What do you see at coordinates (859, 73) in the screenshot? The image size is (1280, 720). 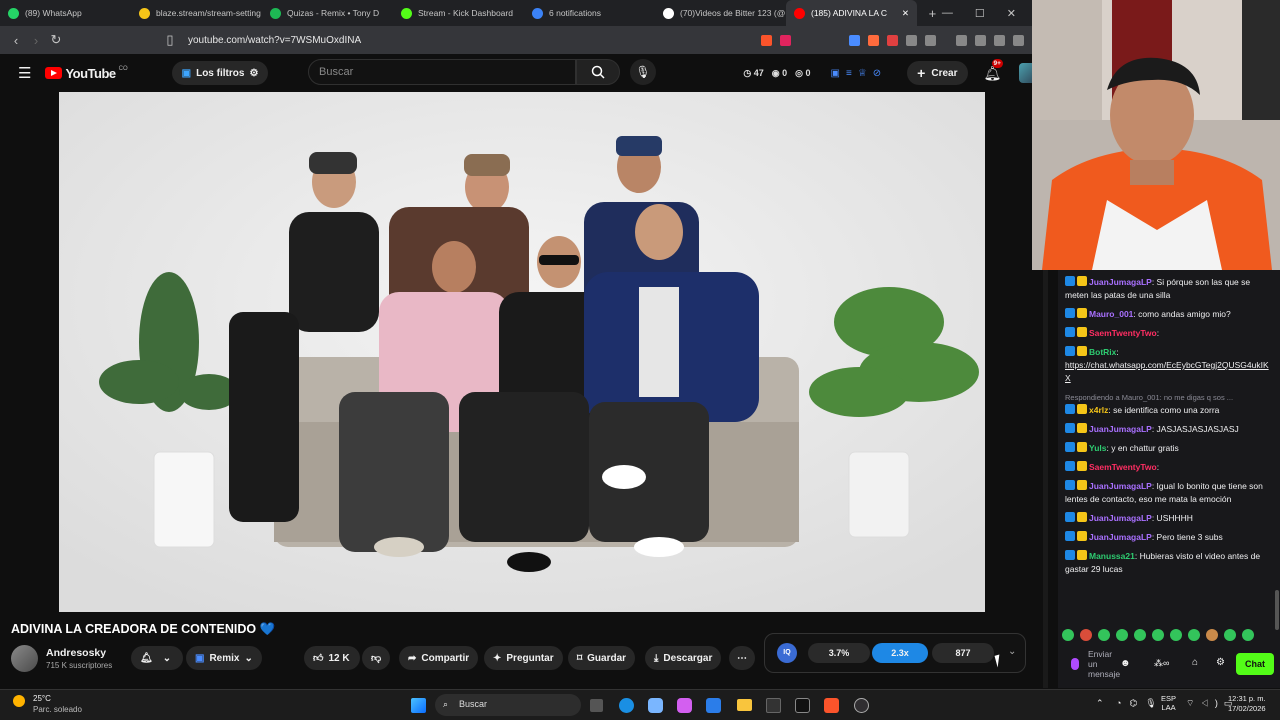 I see `tools-icons: ▣≡♕⊘` at bounding box center [859, 73].